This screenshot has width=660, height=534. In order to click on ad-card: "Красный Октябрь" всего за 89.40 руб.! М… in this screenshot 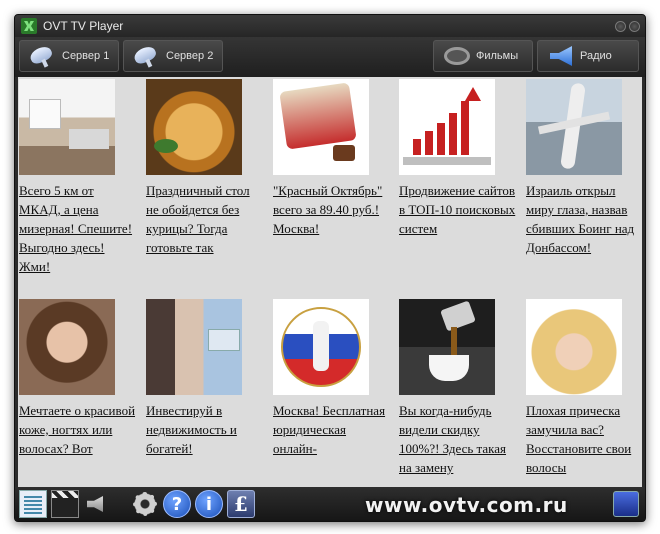, I will do `click(332, 158)`.